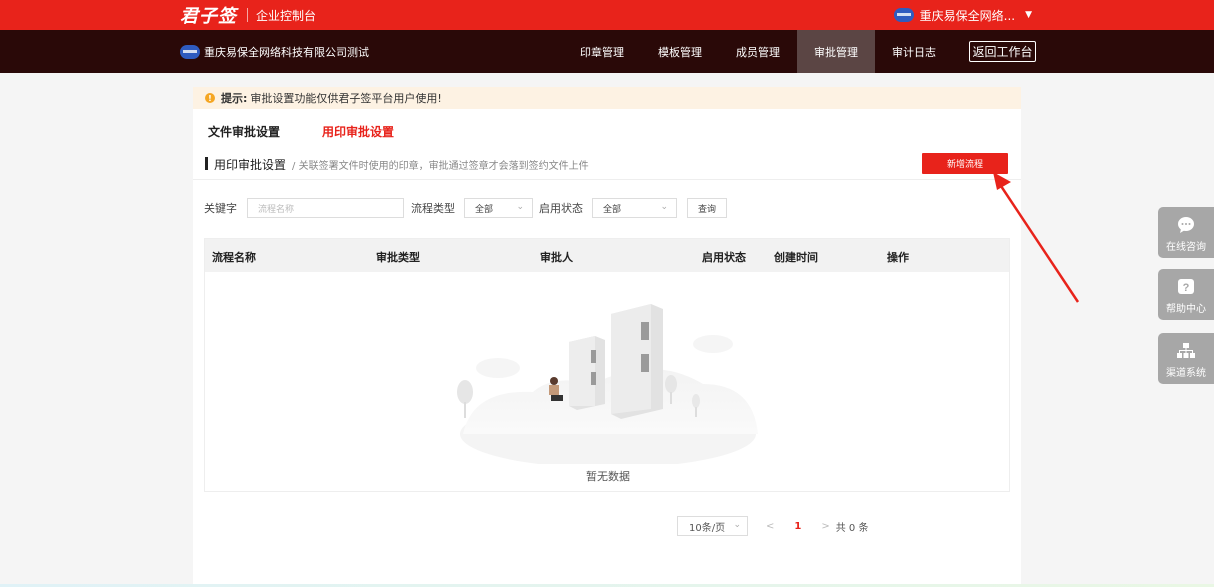 The image size is (1214, 587). I want to click on warning-icon: !, so click(210, 98).